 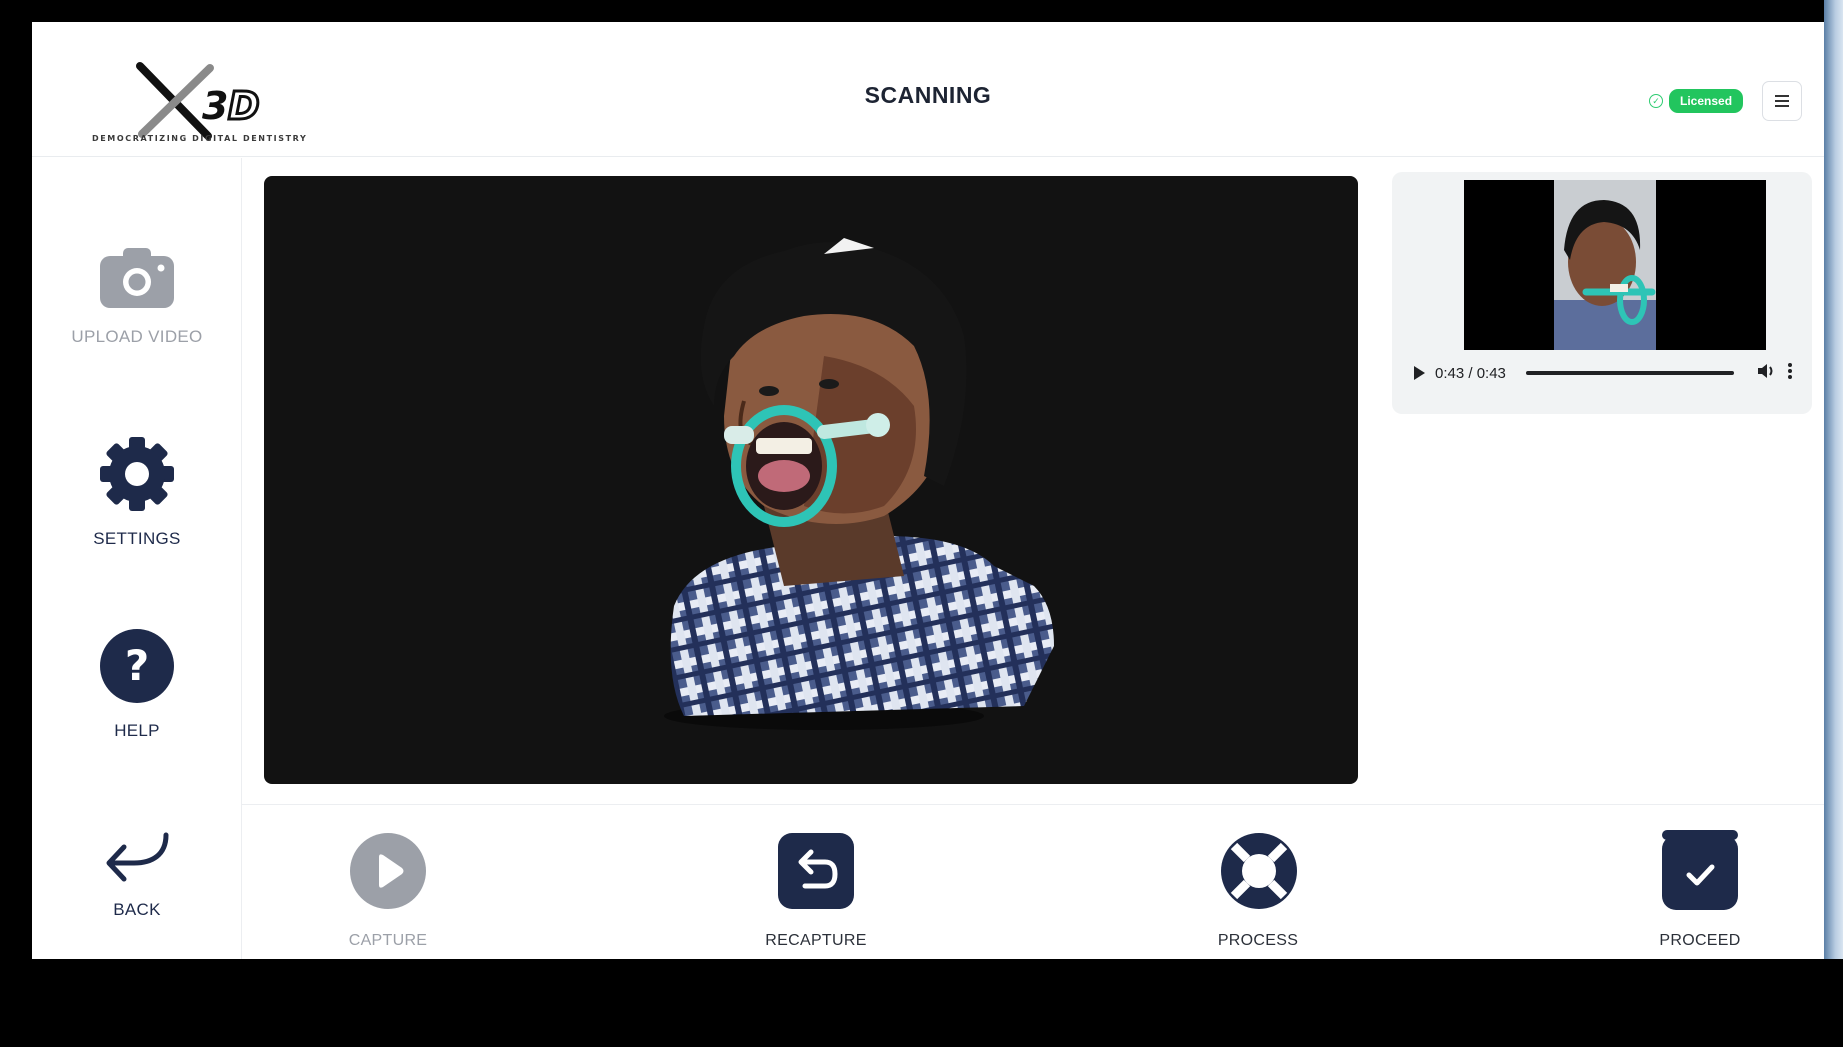 What do you see at coordinates (1656, 101) in the screenshot?
I see `check-circle-icon: ✓` at bounding box center [1656, 101].